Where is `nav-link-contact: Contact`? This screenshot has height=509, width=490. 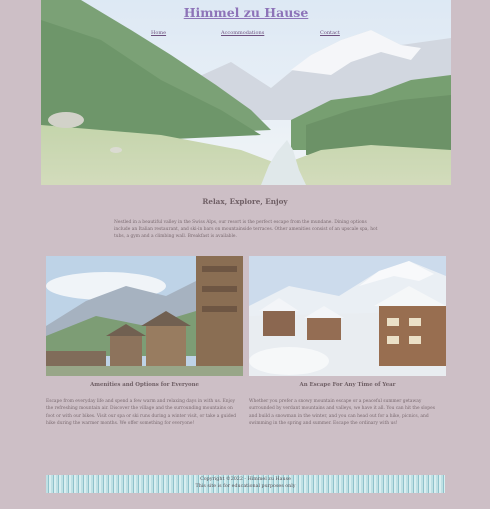 nav-link-contact: Contact is located at coordinates (330, 33).